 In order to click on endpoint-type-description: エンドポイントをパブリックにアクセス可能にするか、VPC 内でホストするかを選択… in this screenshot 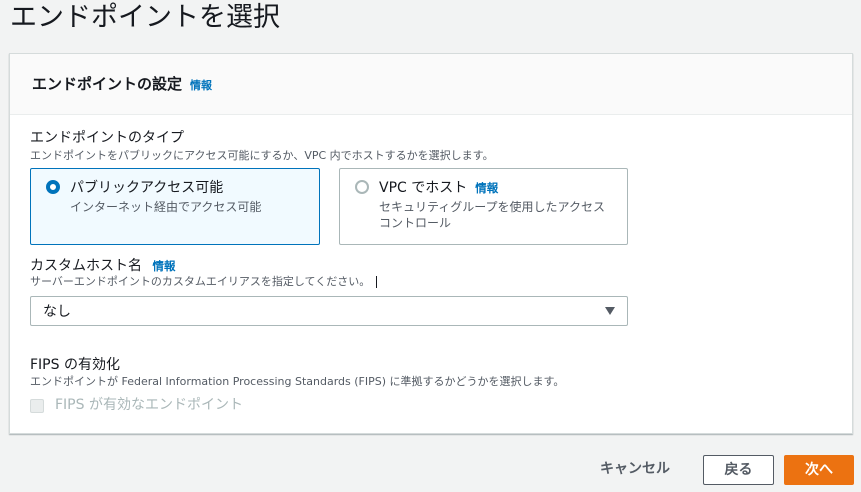, I will do `click(262, 155)`.